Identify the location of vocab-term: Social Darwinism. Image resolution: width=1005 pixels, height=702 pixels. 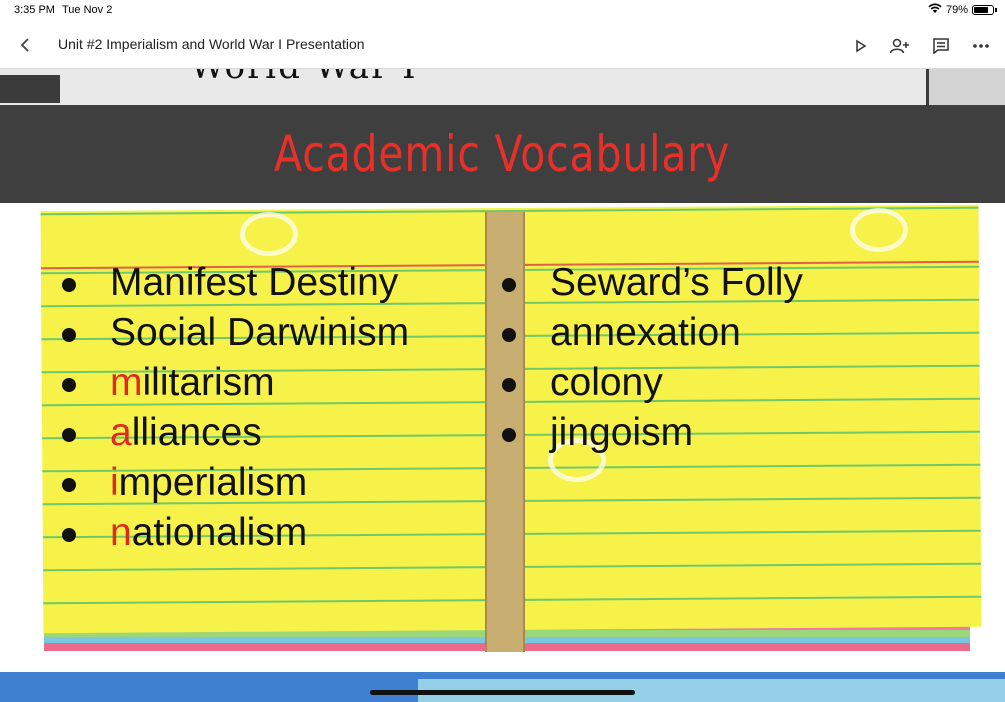
(260, 332).